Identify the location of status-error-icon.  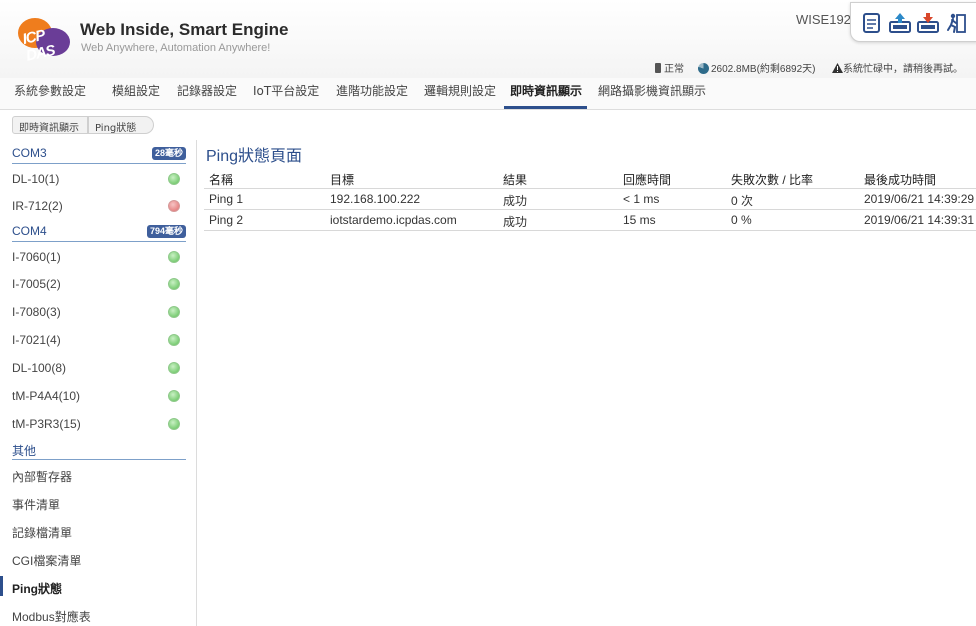
(174, 206).